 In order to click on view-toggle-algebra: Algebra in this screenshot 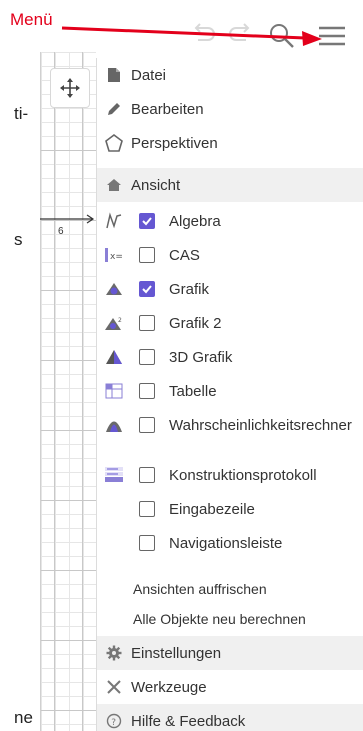, I will do `click(230, 221)`.